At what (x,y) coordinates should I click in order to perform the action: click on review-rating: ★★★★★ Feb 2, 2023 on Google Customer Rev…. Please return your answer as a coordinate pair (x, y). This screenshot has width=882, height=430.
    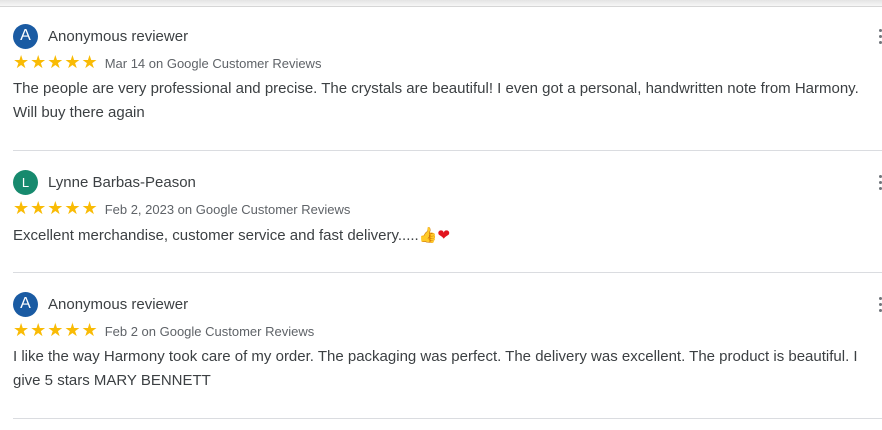
    Looking at the image, I should click on (181, 209).